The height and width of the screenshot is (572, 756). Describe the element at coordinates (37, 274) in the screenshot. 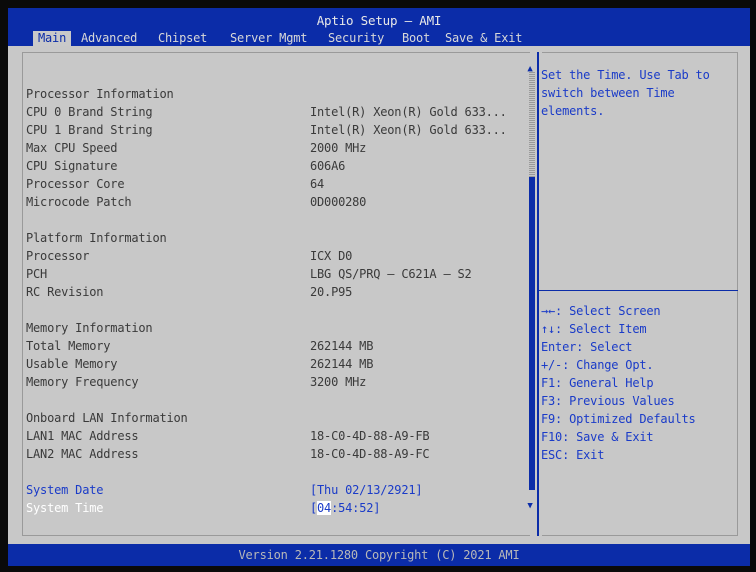

I see `pch-label: PCH` at that location.